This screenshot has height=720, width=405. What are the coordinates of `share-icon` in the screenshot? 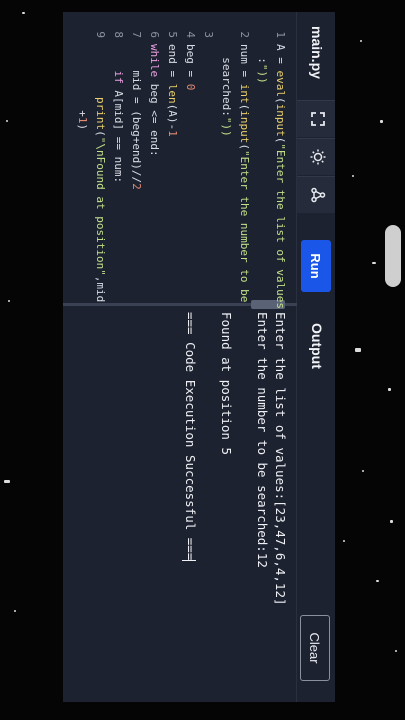 It's located at (316, 195).